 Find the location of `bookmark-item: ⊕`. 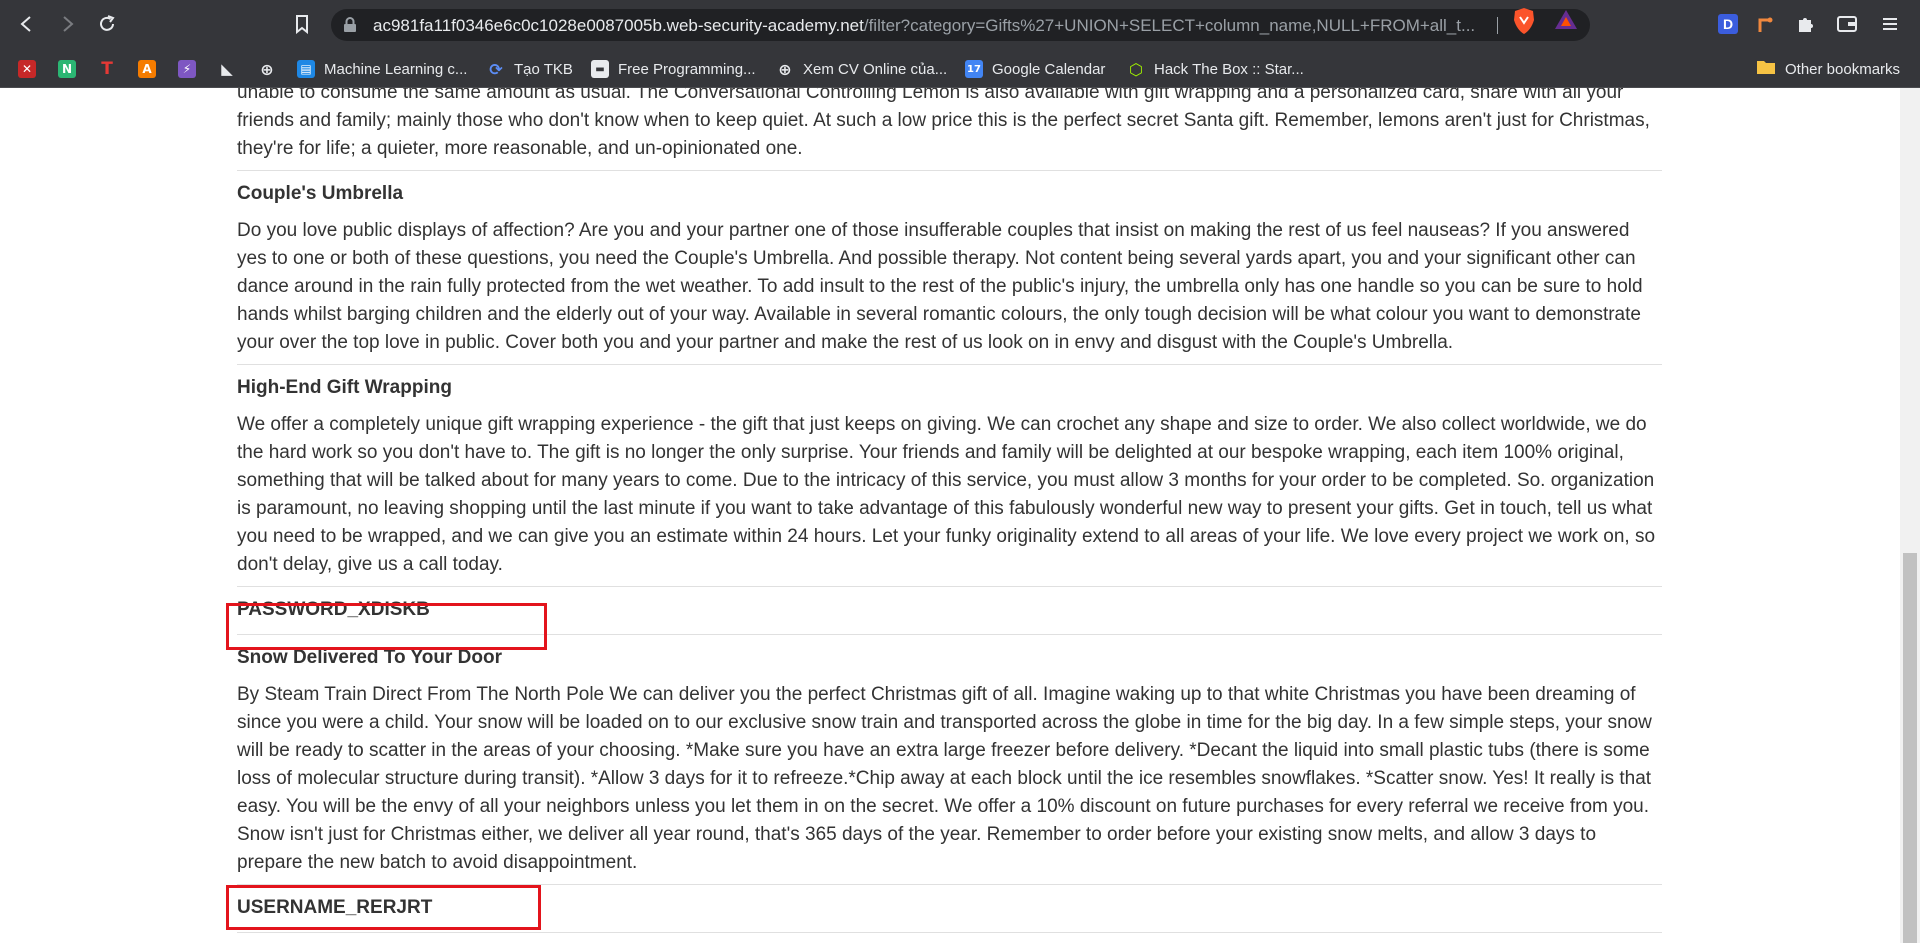

bookmark-item: ⊕ is located at coordinates (267, 69).